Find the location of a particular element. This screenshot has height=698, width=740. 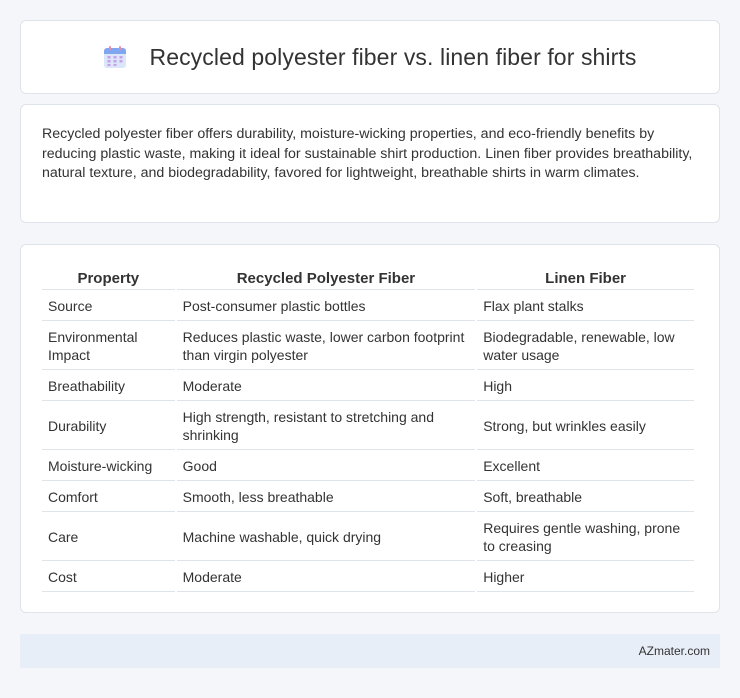

cell-property: Moisture-wicking is located at coordinates (108, 465).